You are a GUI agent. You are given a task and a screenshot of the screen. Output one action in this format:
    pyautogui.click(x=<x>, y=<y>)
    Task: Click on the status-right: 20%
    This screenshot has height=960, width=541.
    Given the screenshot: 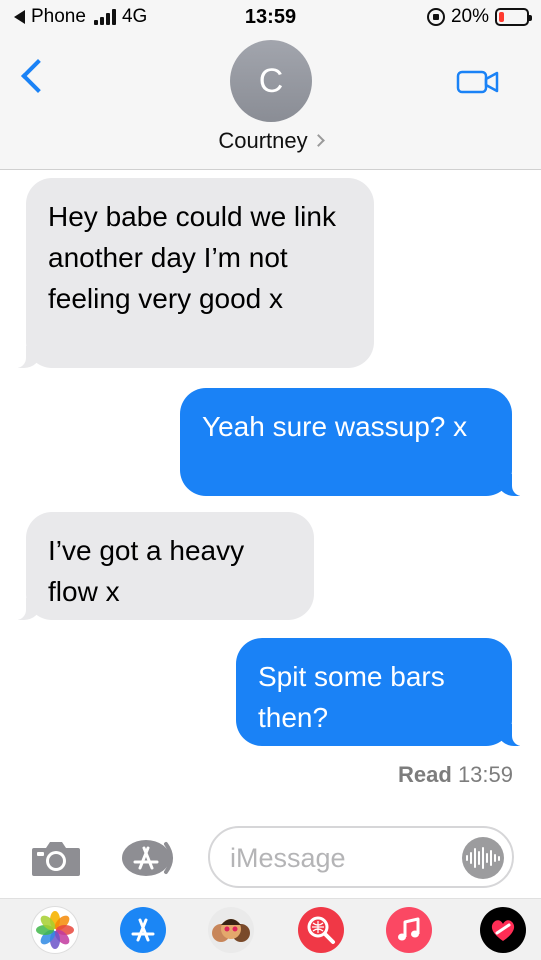 What is the action you would take?
    pyautogui.click(x=479, y=17)
    